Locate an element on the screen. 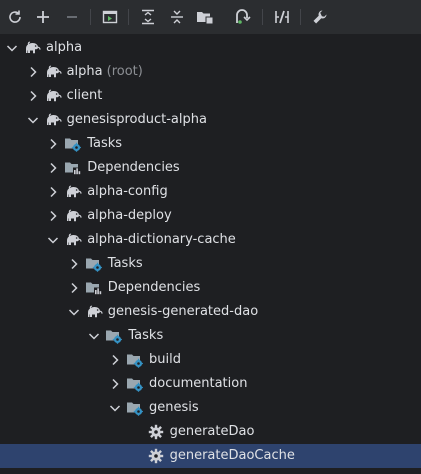 This screenshot has width=421, height=474. expand-all-icon is located at coordinates (148, 17).